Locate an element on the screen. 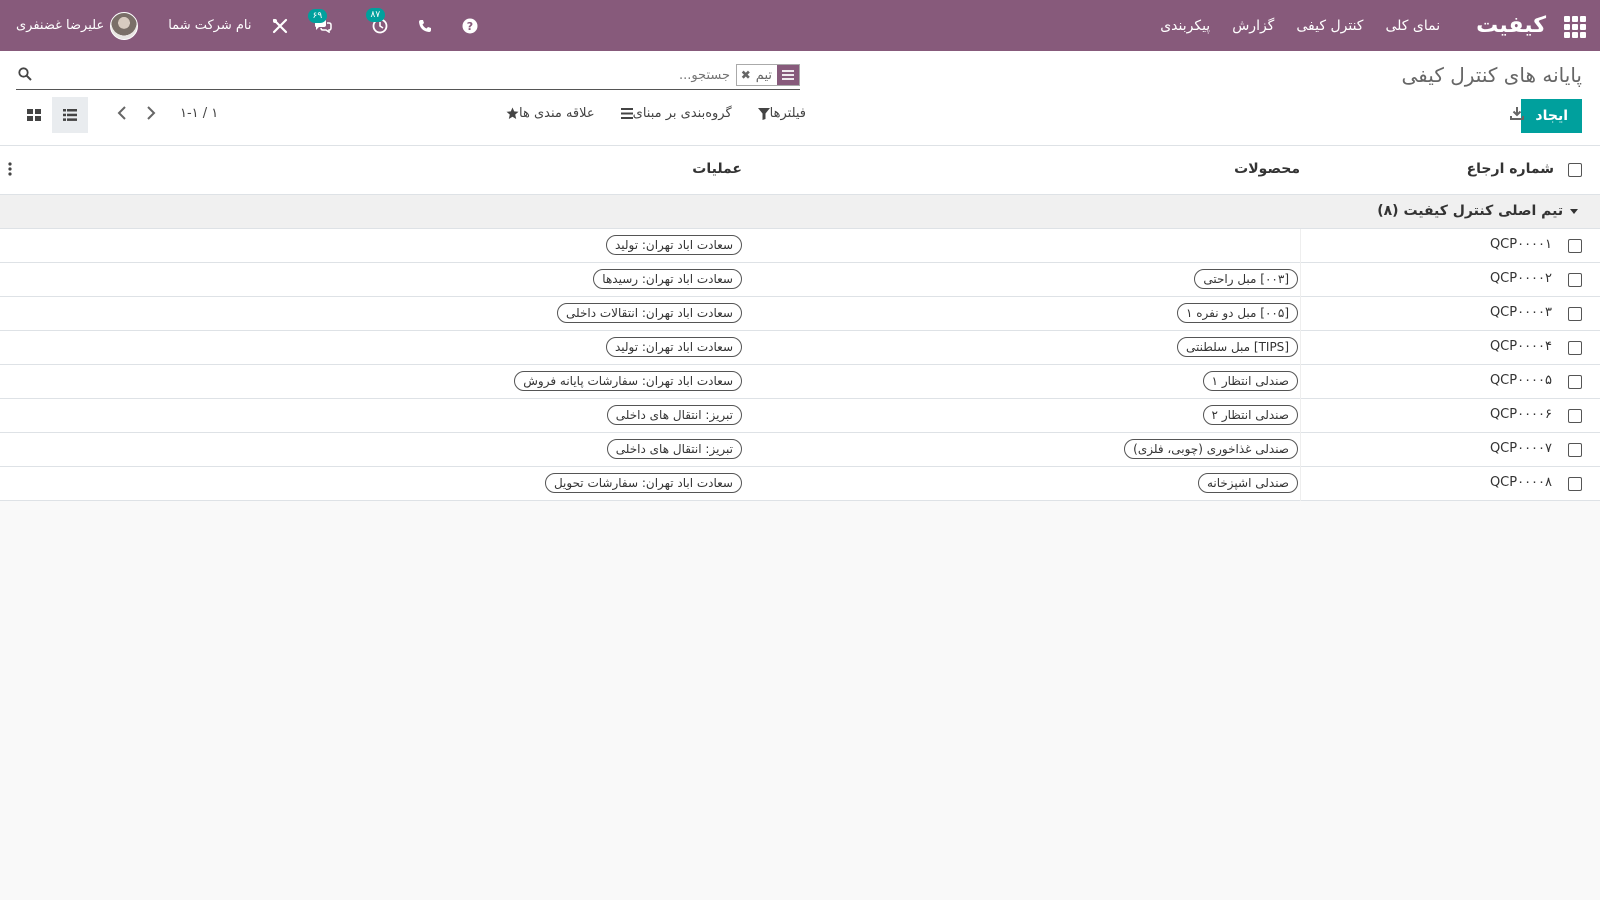 The width and height of the screenshot is (1600, 900). page-title: پایانه های کنترل کیفی is located at coordinates (1491, 75).